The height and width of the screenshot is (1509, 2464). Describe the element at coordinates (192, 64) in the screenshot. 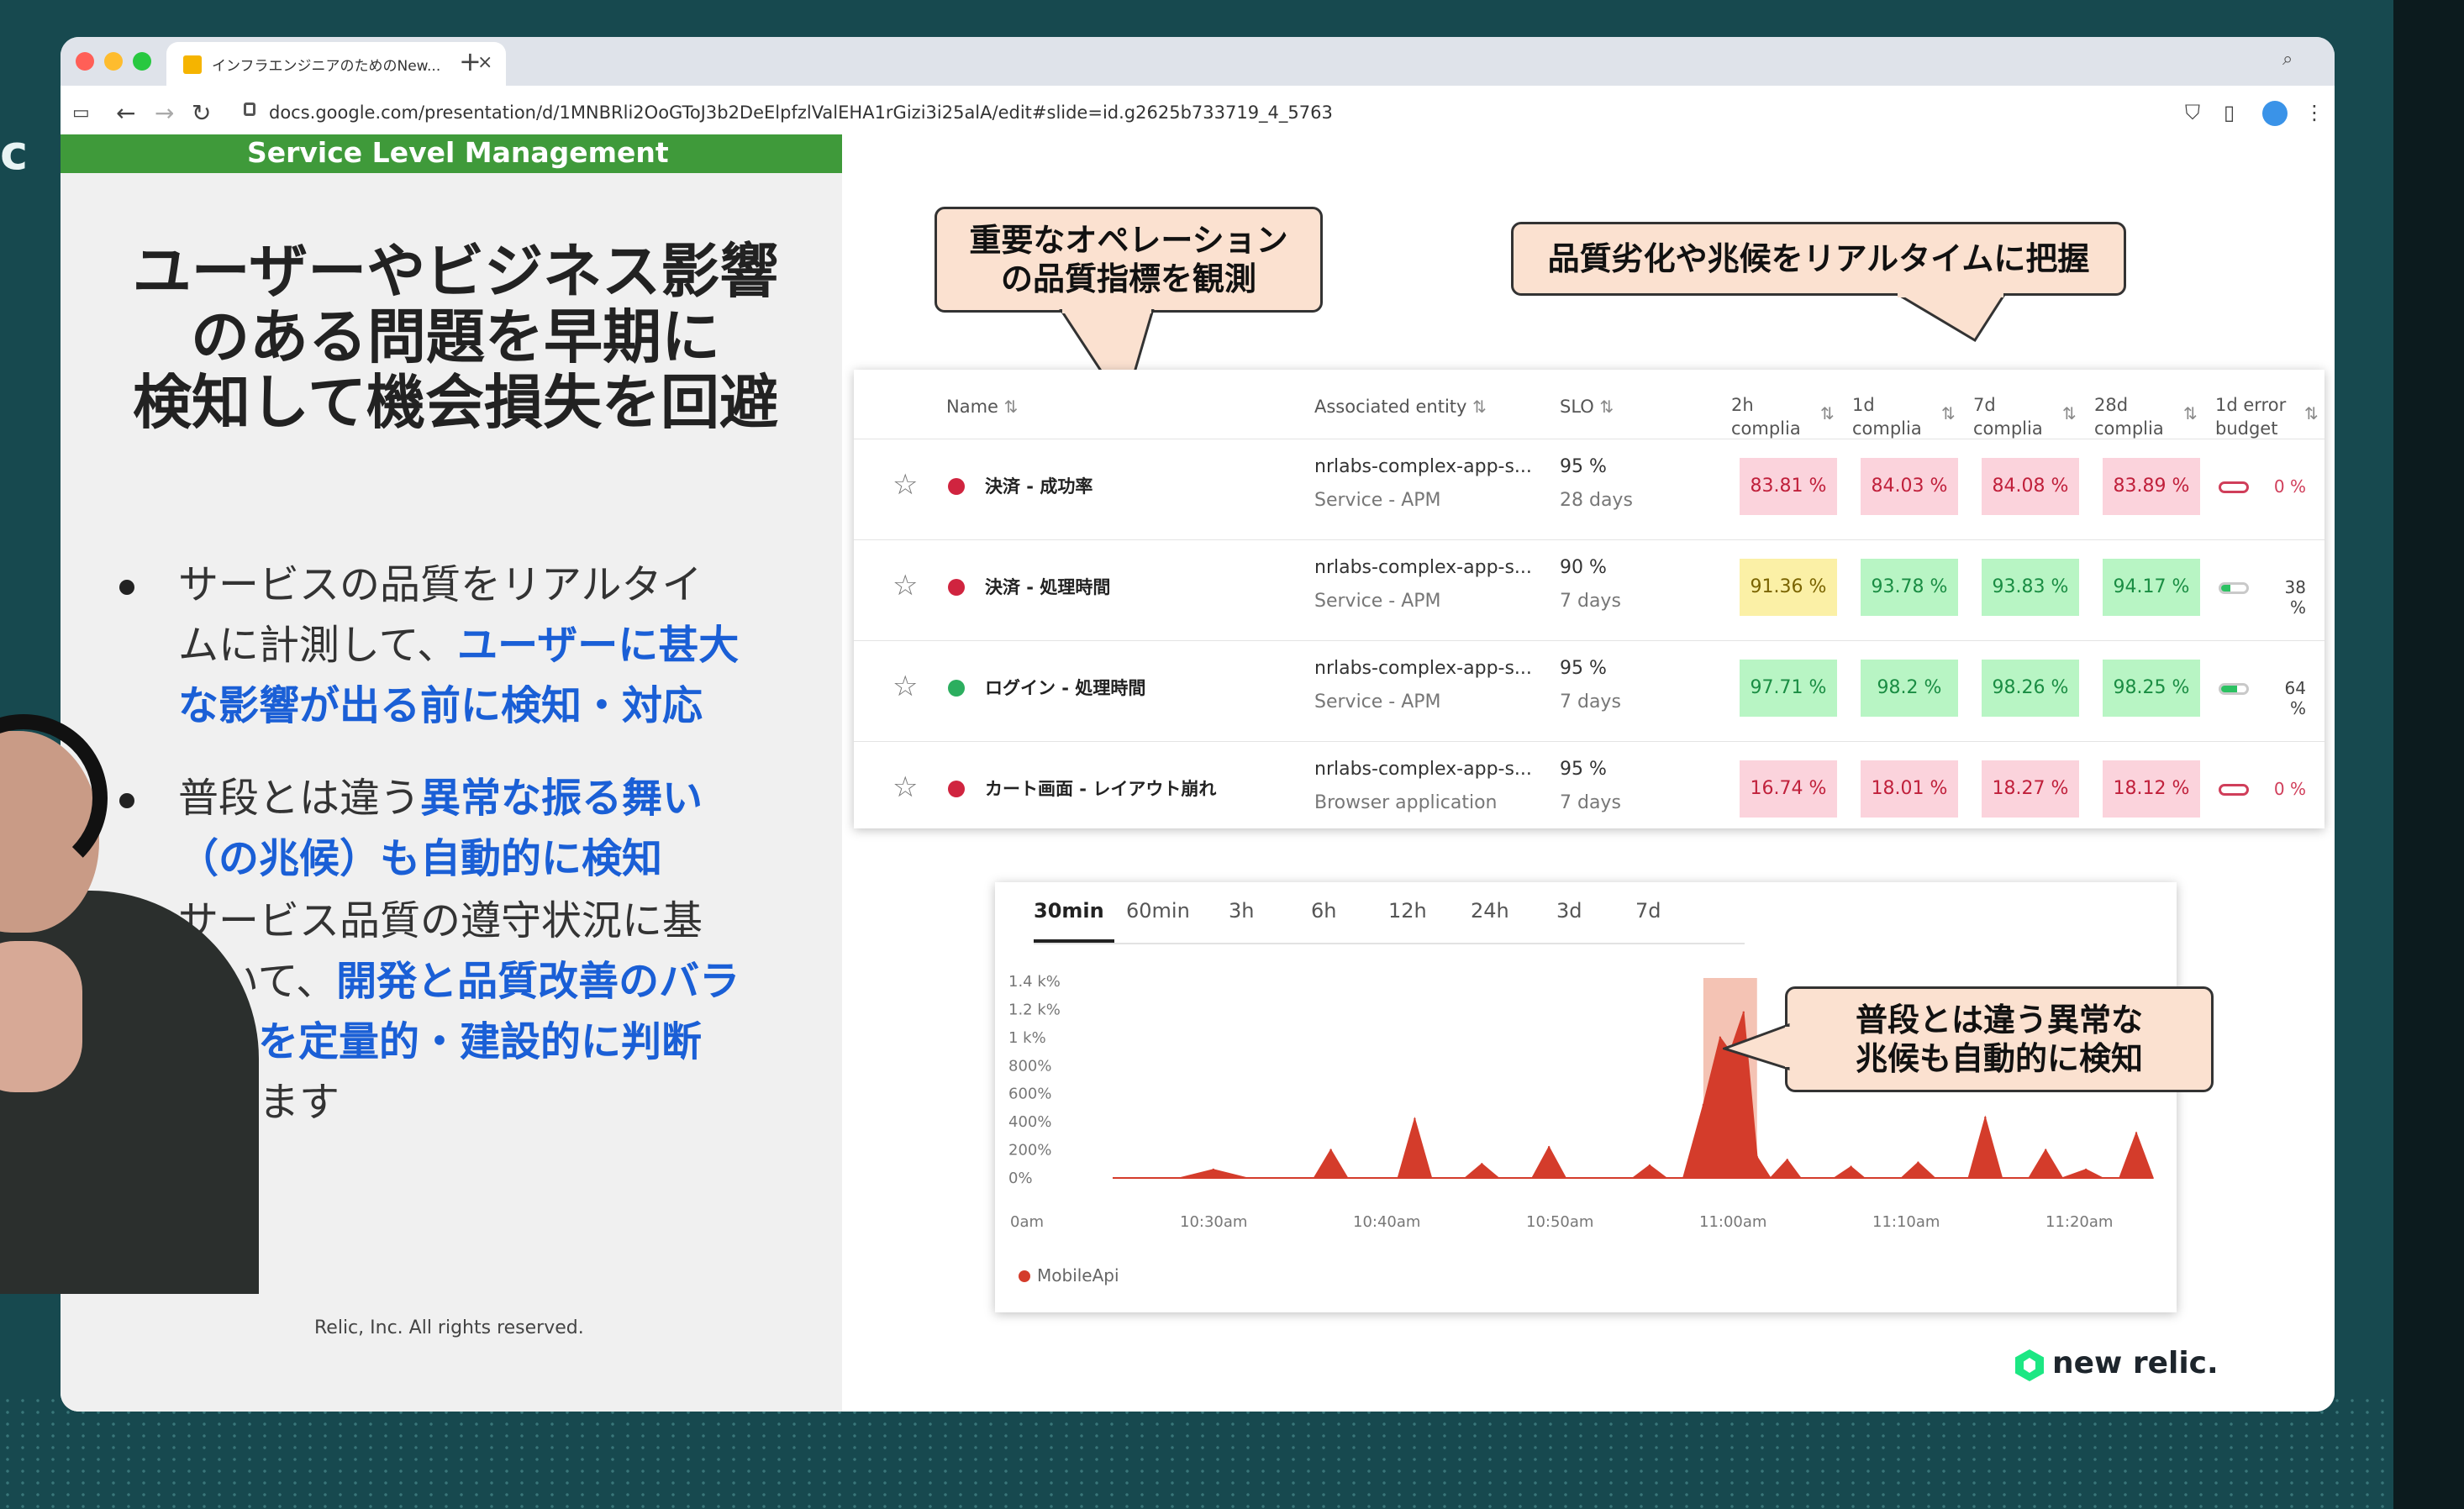

I see `slides-icon` at that location.